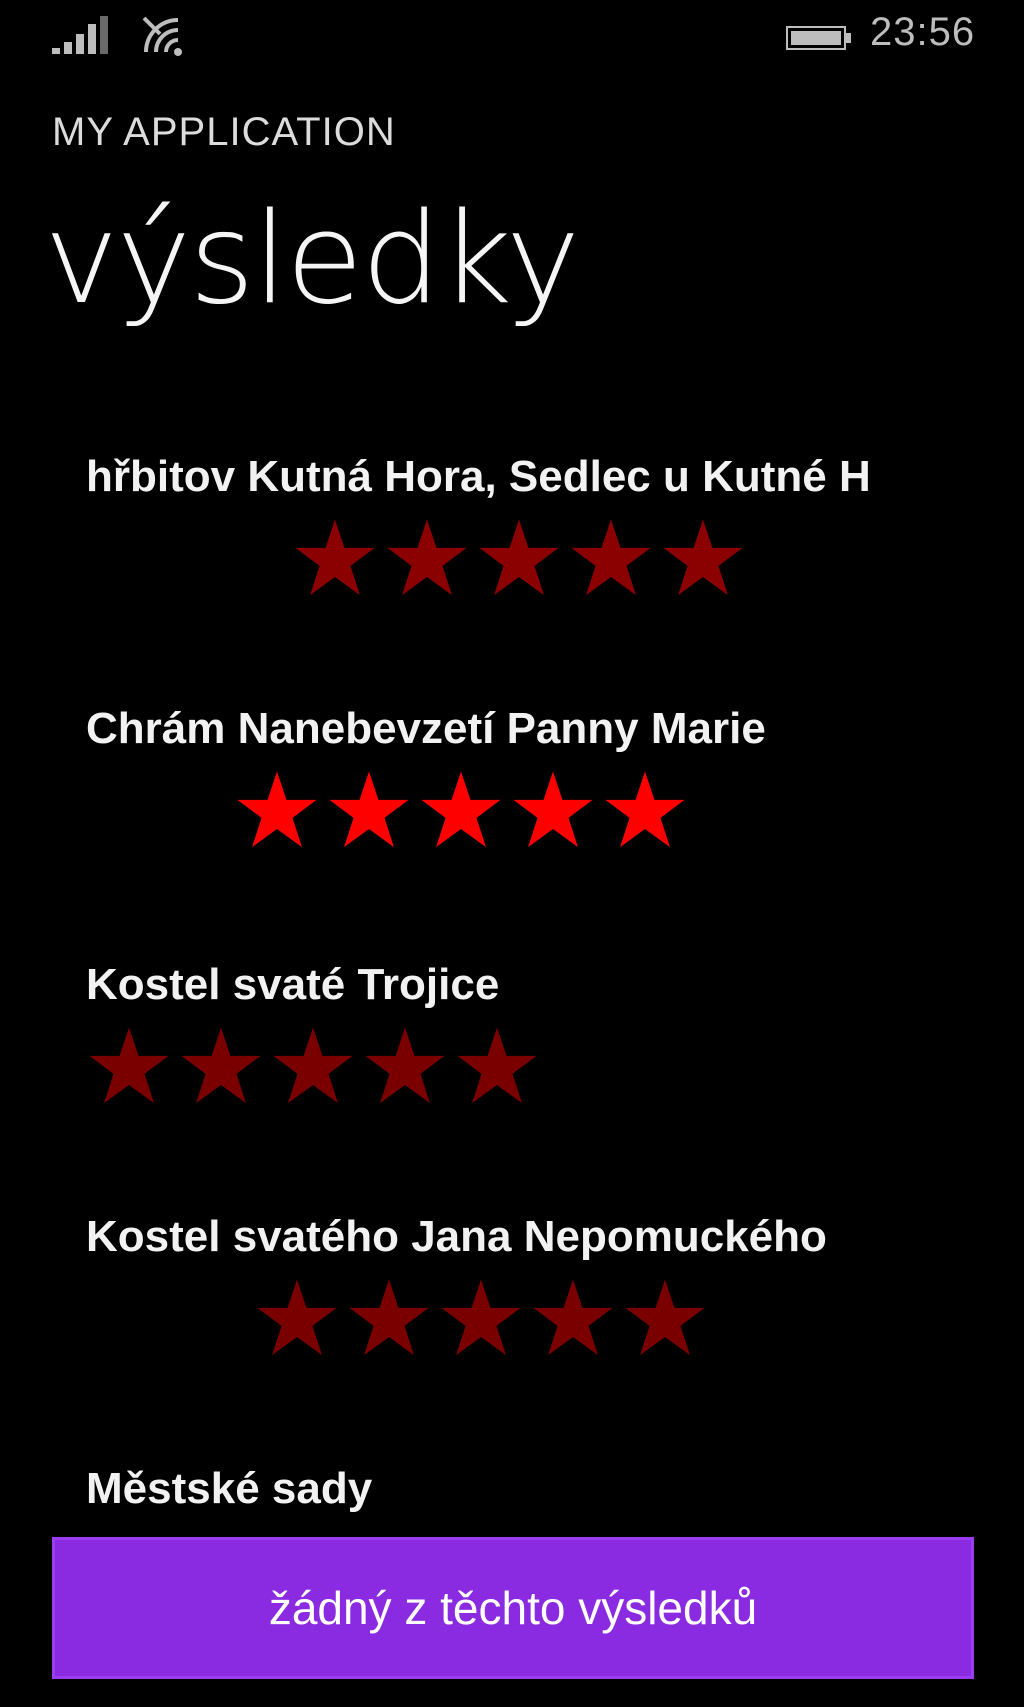  Describe the element at coordinates (512, 1491) in the screenshot. I see `result-item: Městské sady` at that location.